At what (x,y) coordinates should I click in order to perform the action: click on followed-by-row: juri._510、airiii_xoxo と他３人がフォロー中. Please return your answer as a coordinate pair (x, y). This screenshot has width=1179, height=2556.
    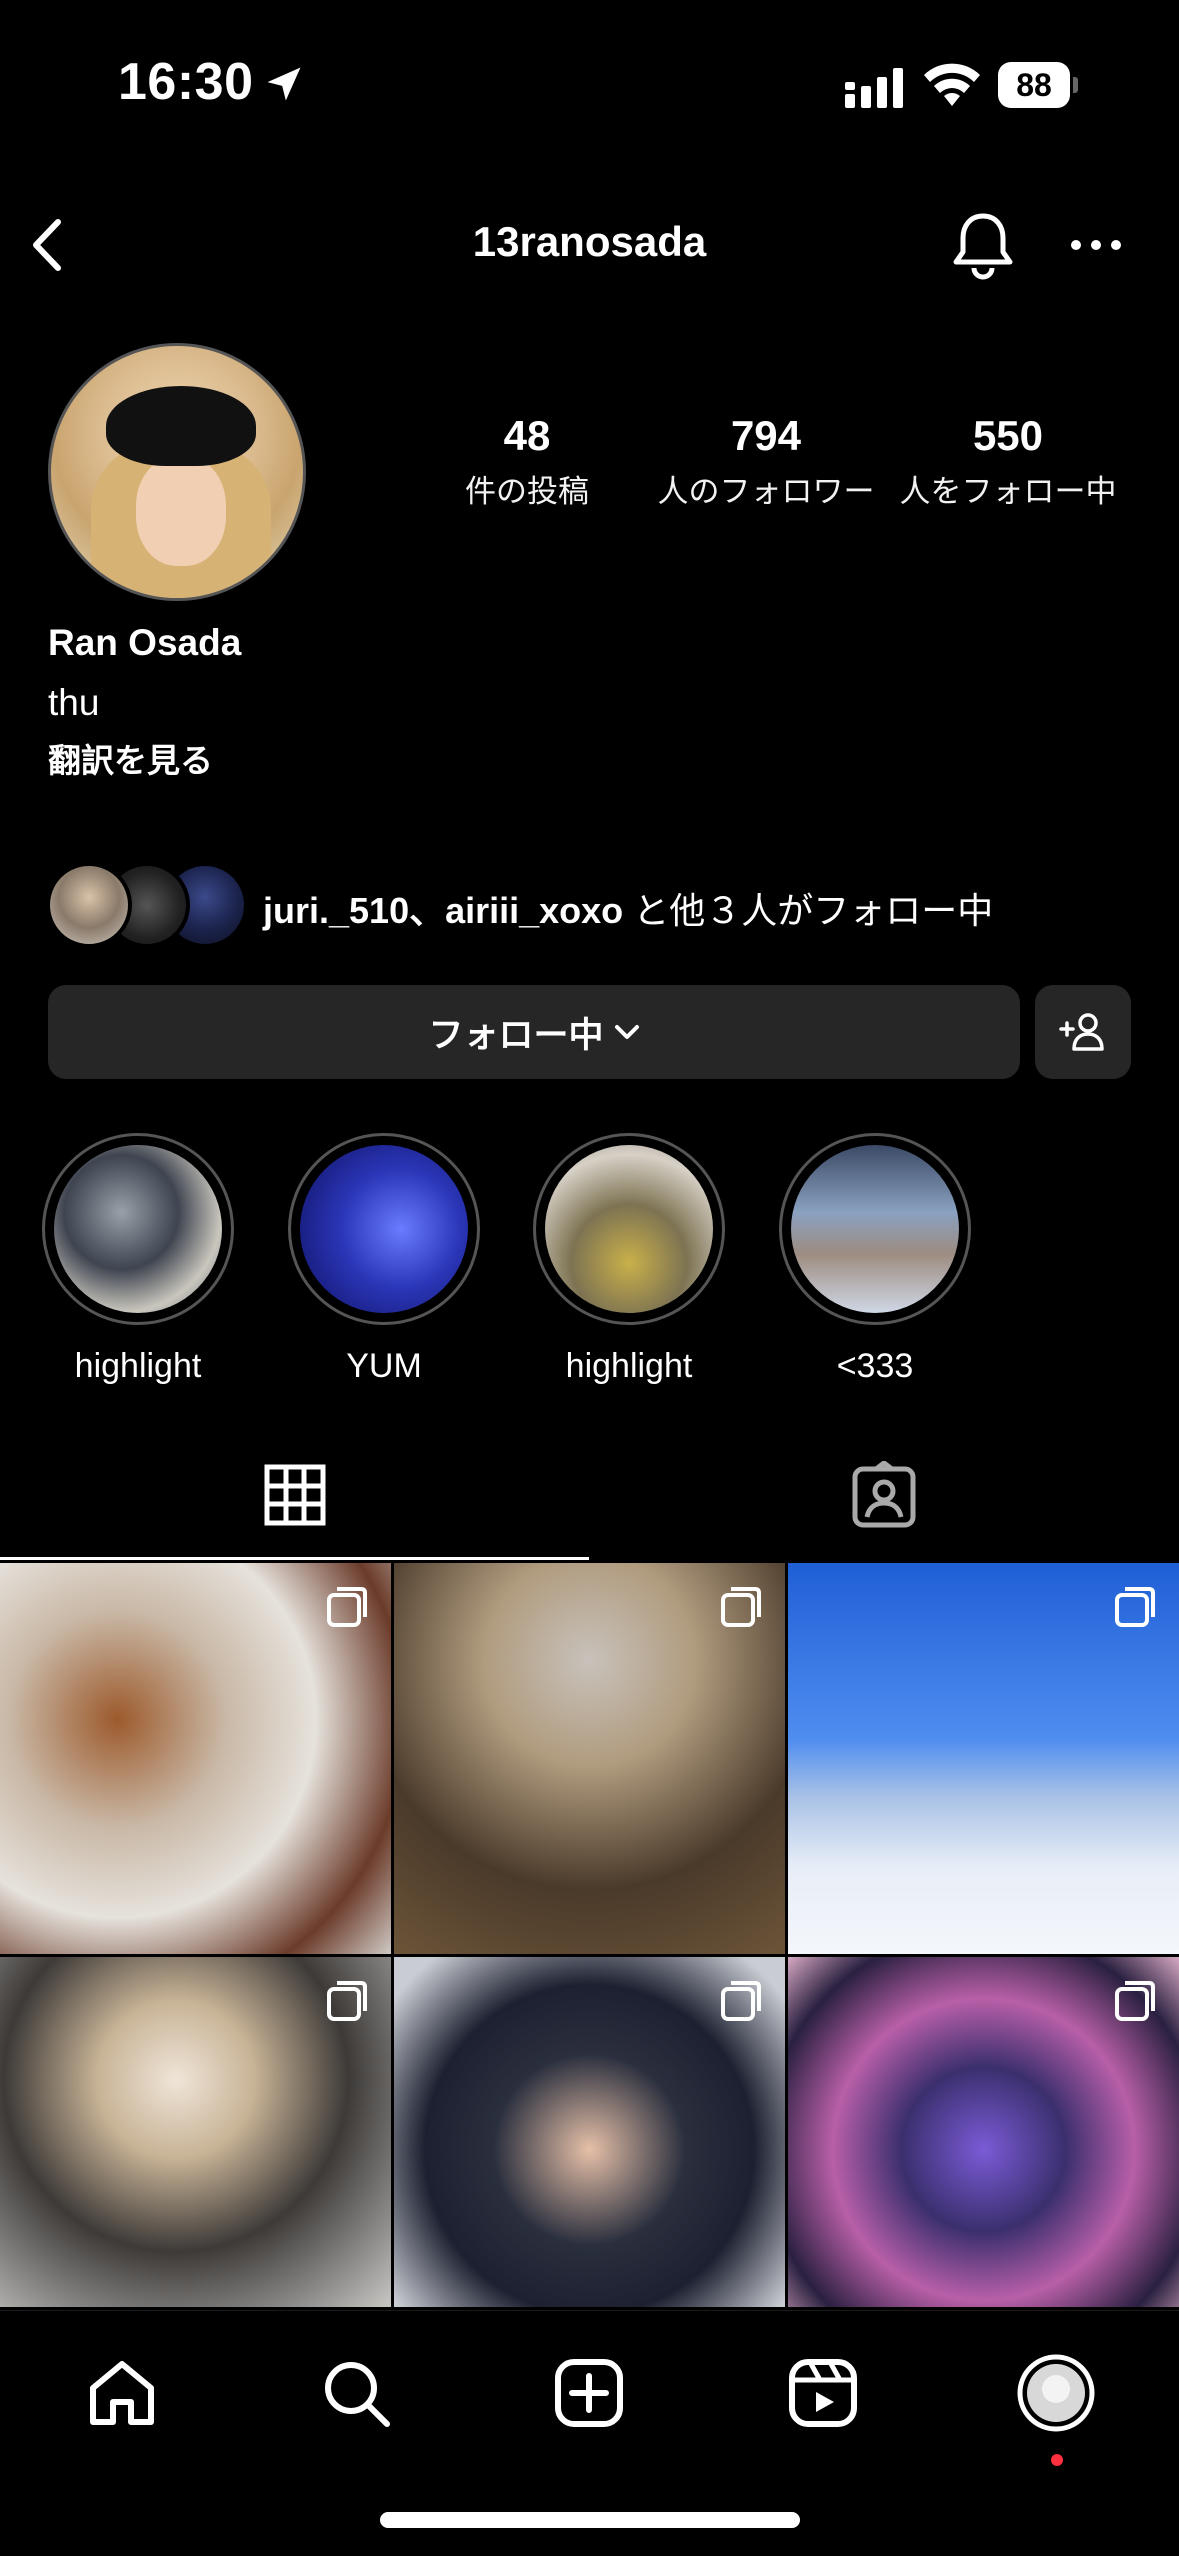
    Looking at the image, I should click on (596, 905).